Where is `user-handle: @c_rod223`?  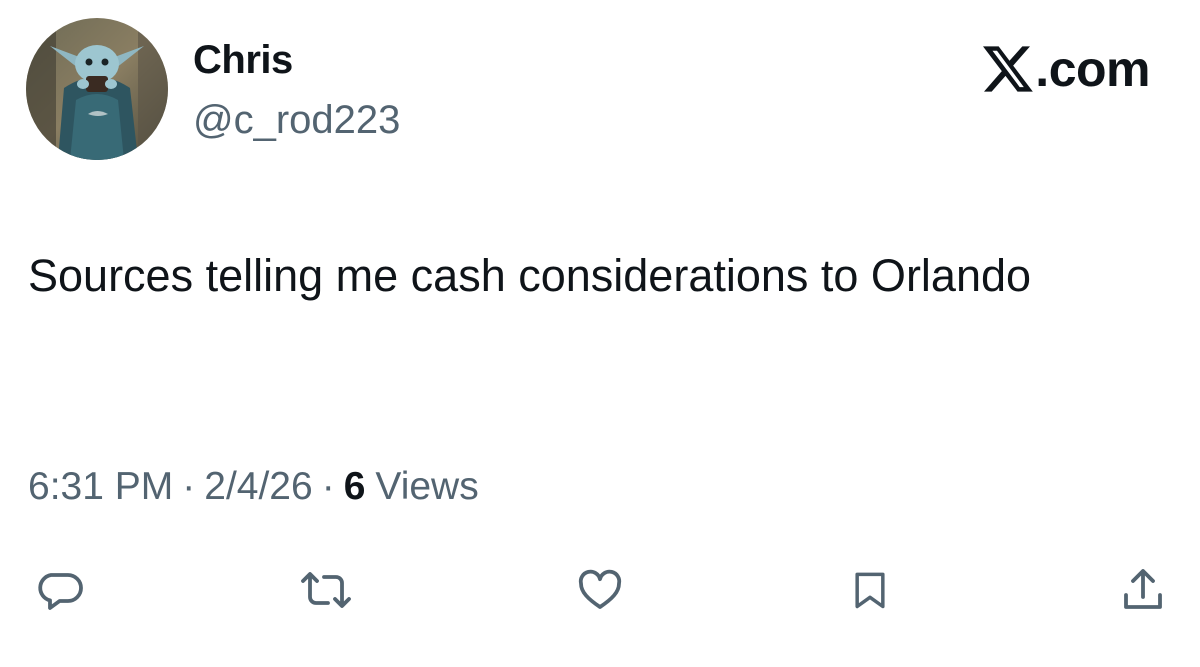 user-handle: @c_rod223 is located at coordinates (296, 120).